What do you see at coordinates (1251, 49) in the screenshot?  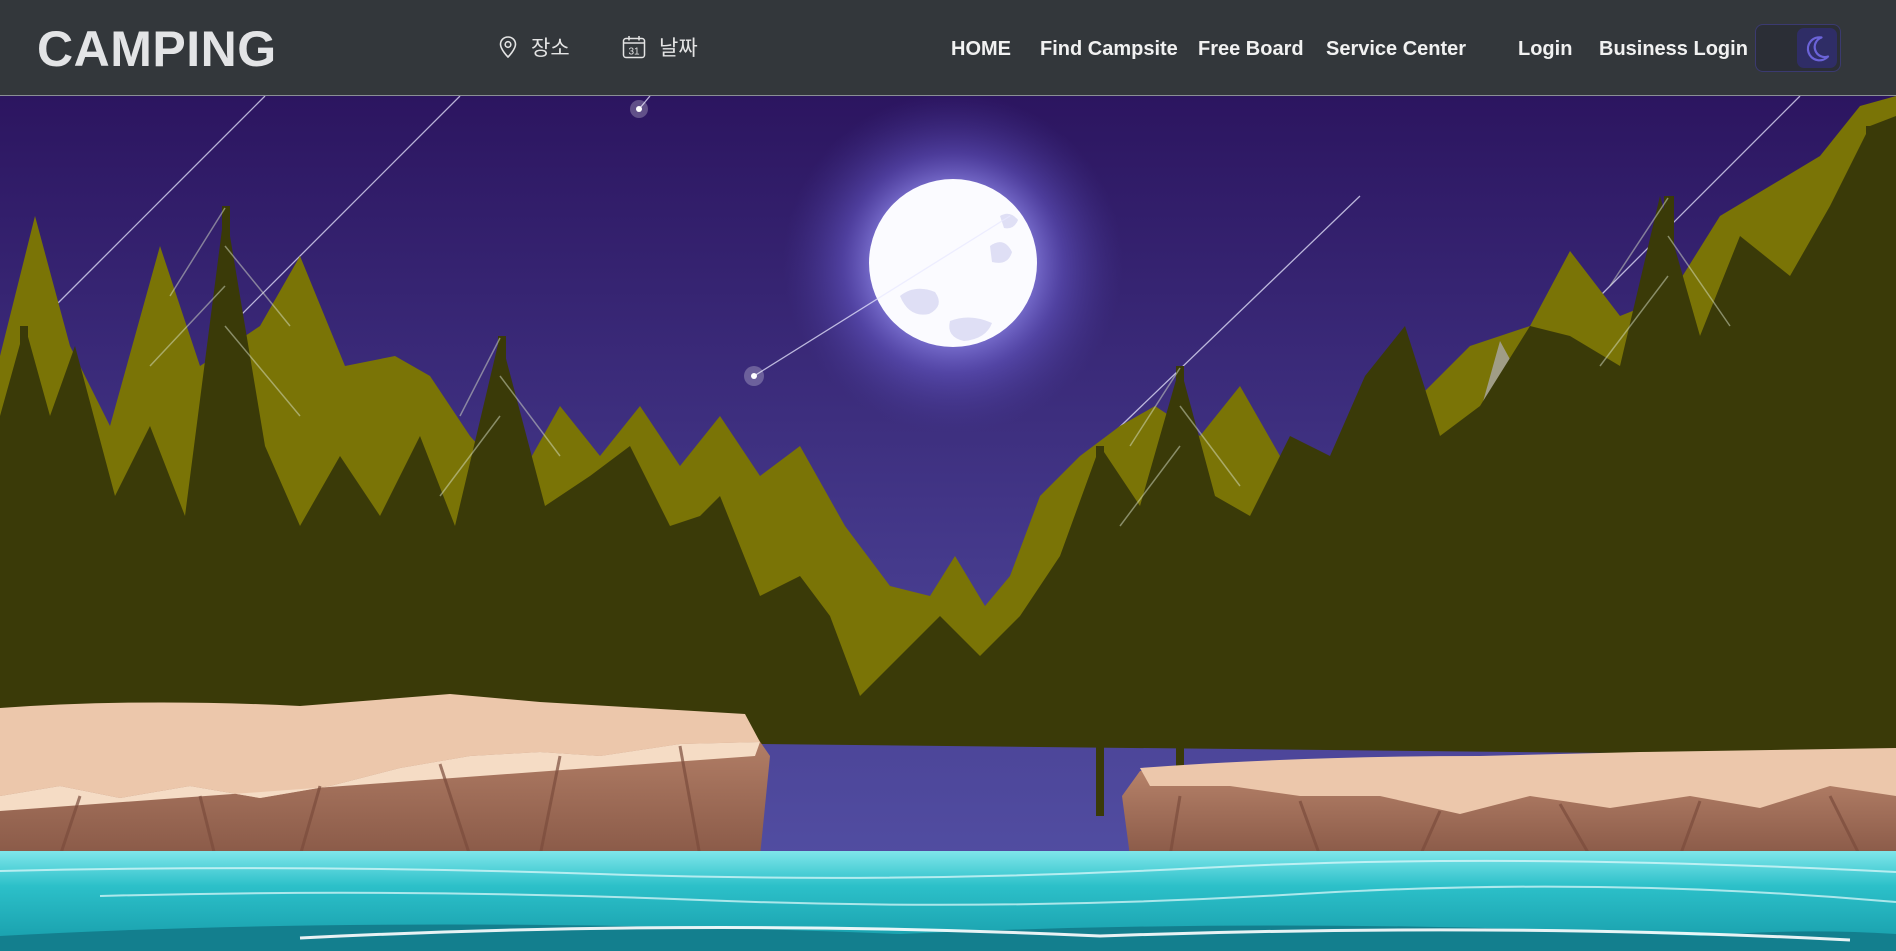 I see `nav-free-board-link: Free Board` at bounding box center [1251, 49].